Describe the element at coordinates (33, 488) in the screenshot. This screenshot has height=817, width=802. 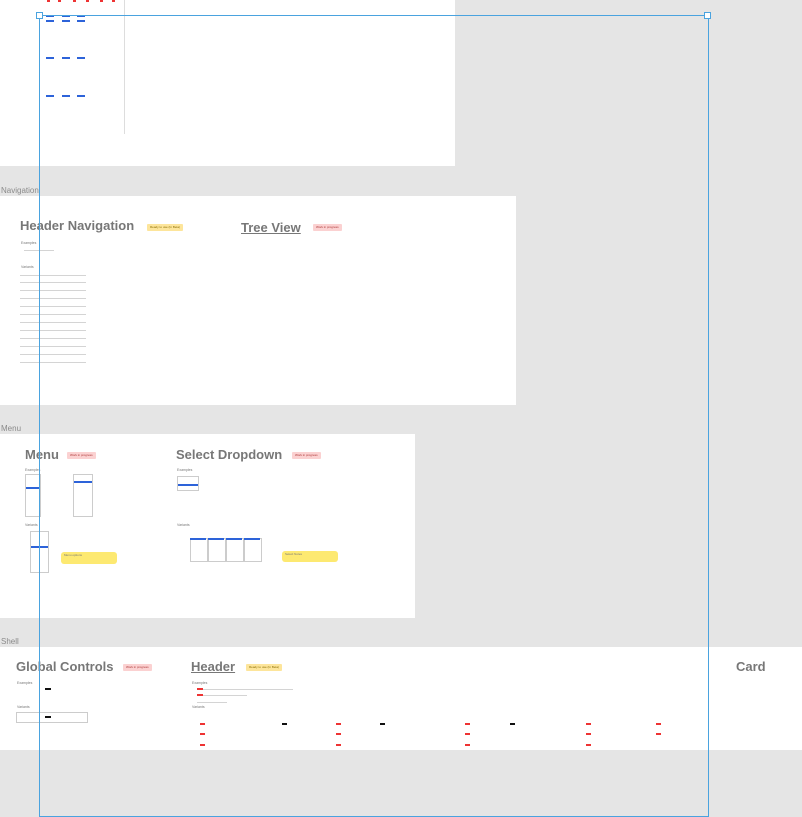
I see `menu-item-selected` at that location.